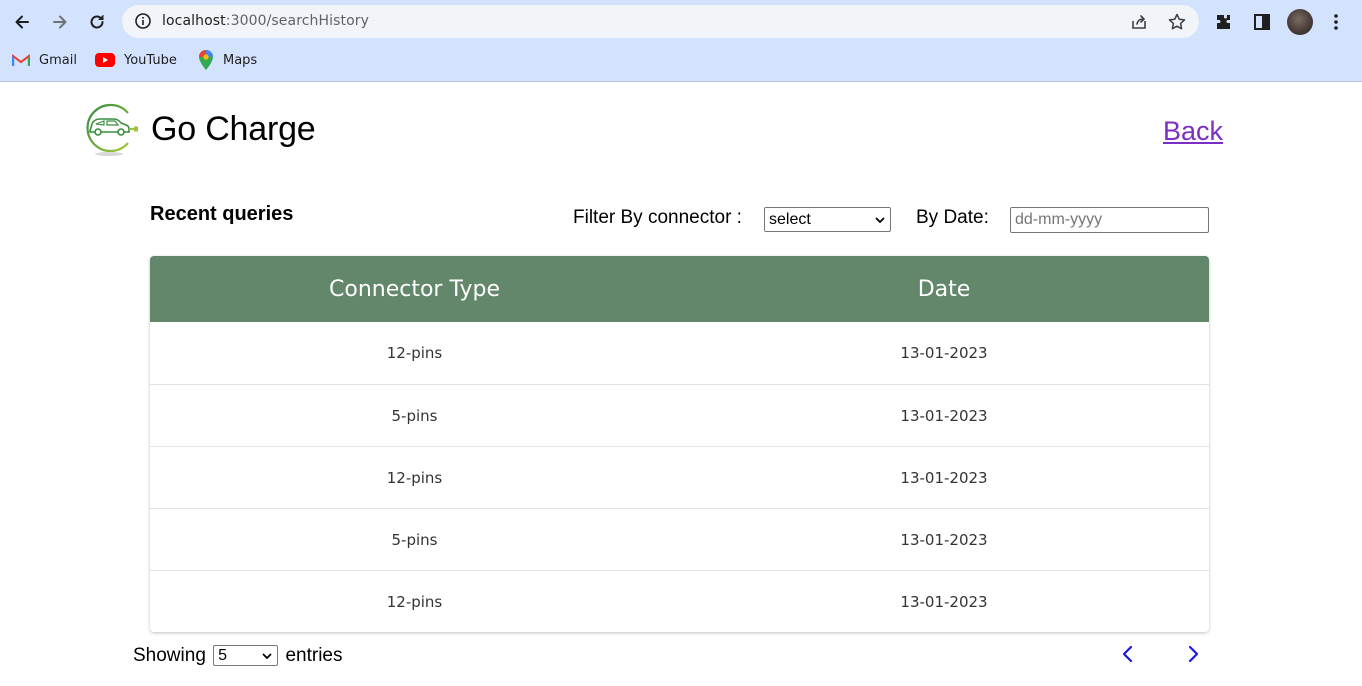 The height and width of the screenshot is (686, 1362). Describe the element at coordinates (944, 289) in the screenshot. I see `column-header-date: Date` at that location.